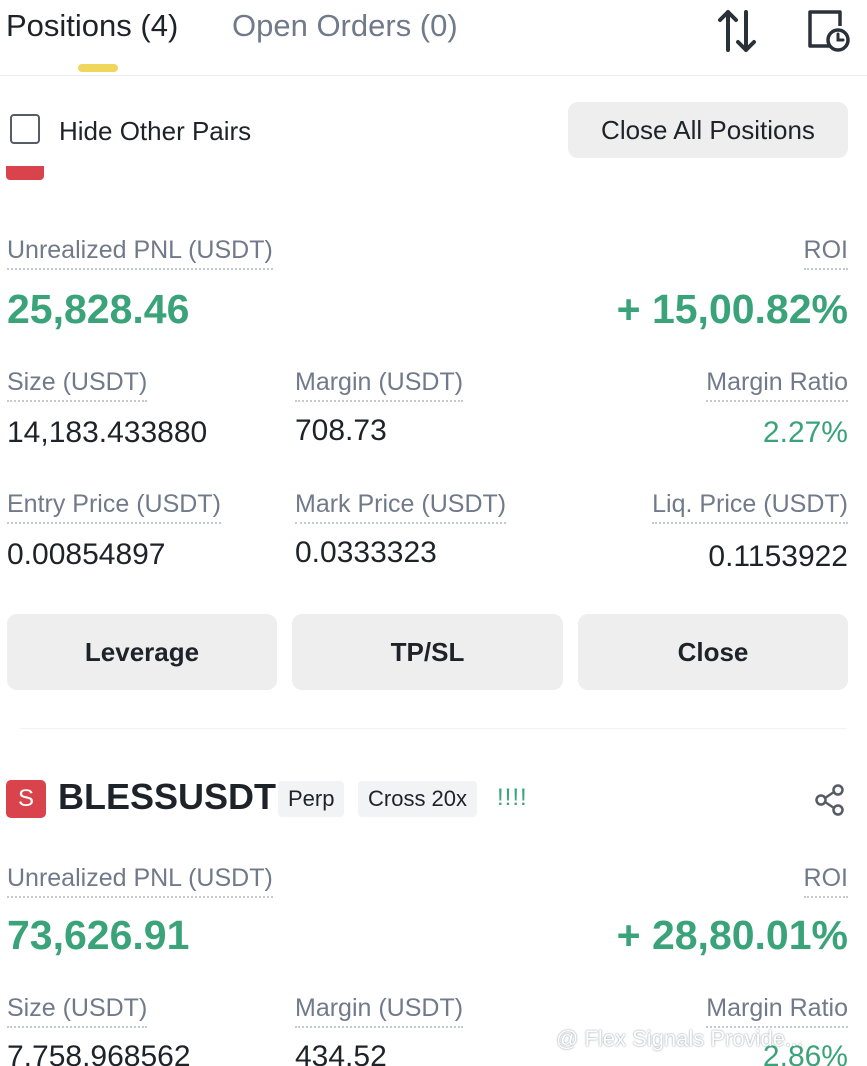  I want to click on liq-price-value: 0.1153922, so click(778, 556).